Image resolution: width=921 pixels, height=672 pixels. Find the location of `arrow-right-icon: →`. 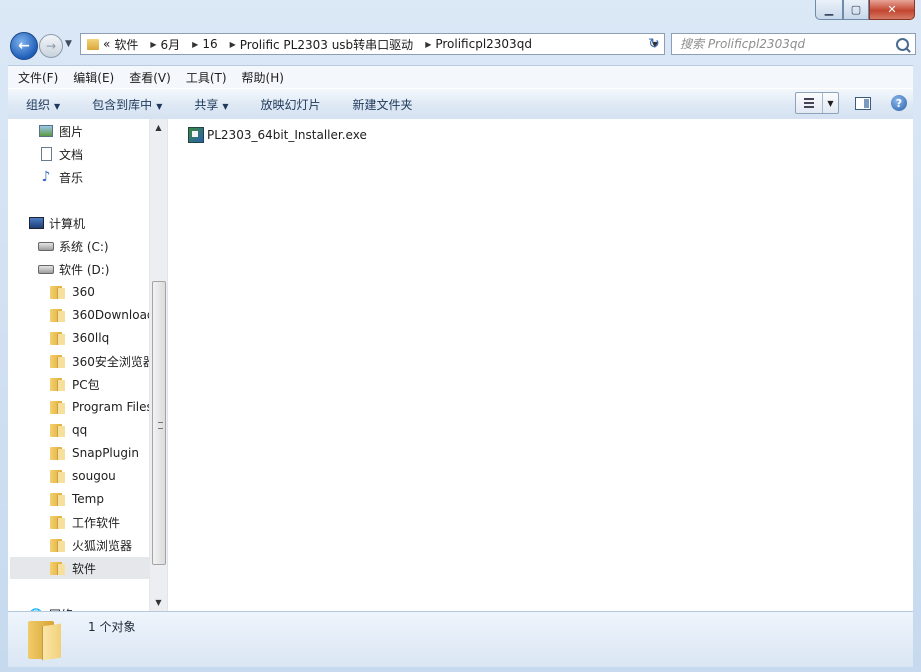

arrow-right-icon: → is located at coordinates (51, 46).